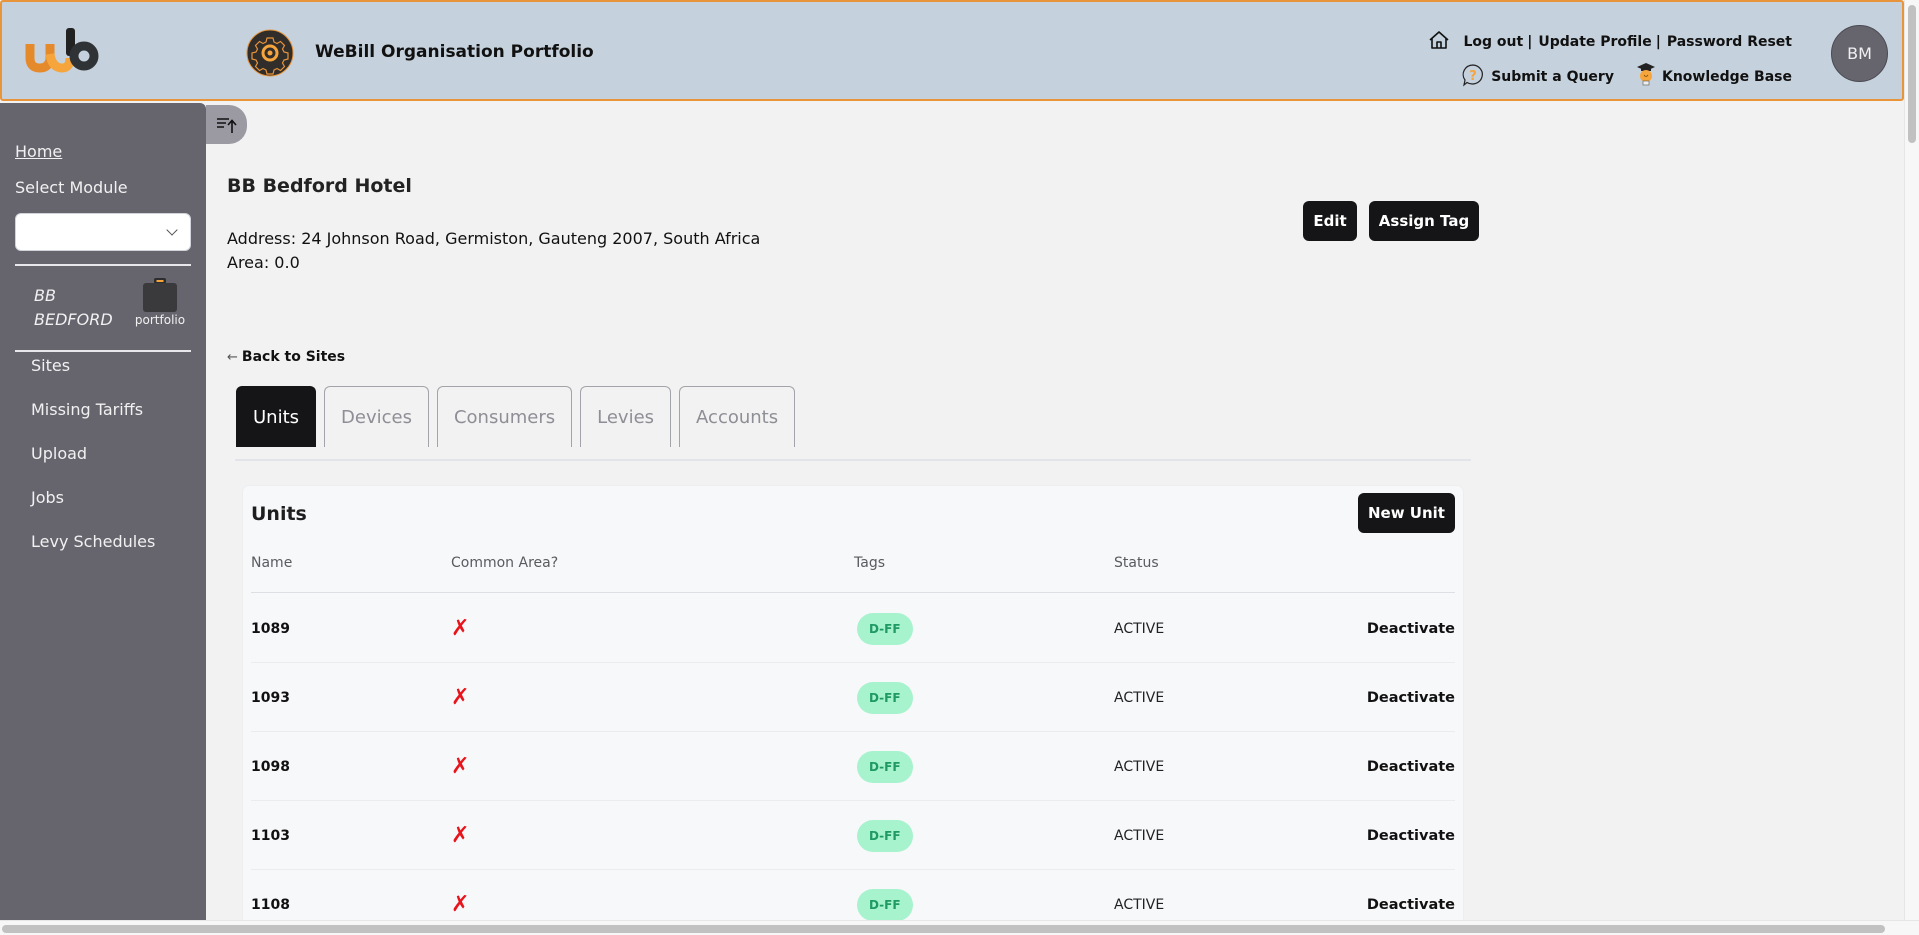  I want to click on vertical-scrollbar, so click(1911, 460).